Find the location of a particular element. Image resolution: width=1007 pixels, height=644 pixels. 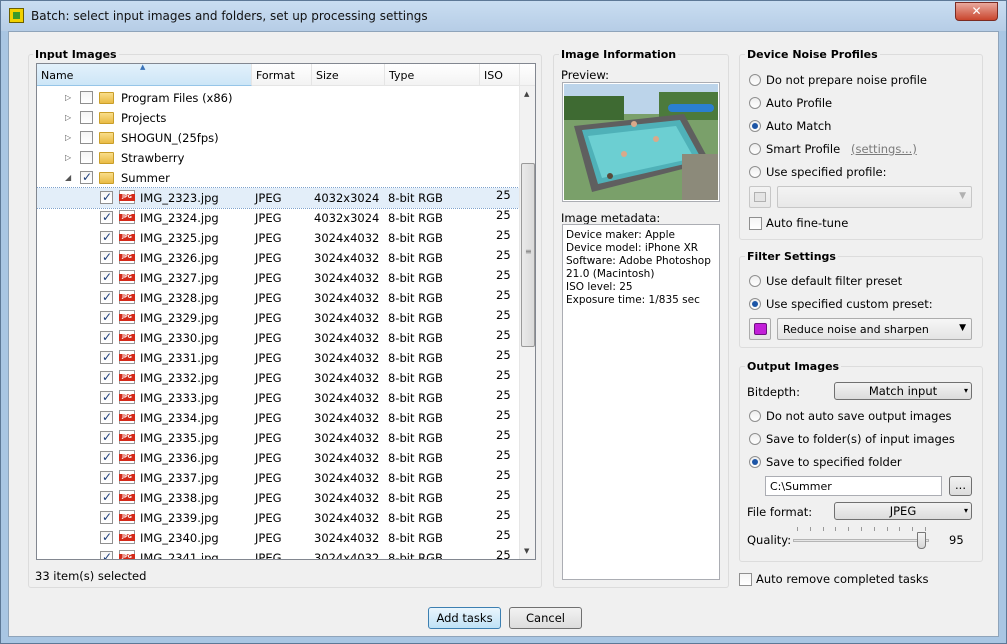

bitdepth-dropdown: Match input ▾ is located at coordinates (903, 391).